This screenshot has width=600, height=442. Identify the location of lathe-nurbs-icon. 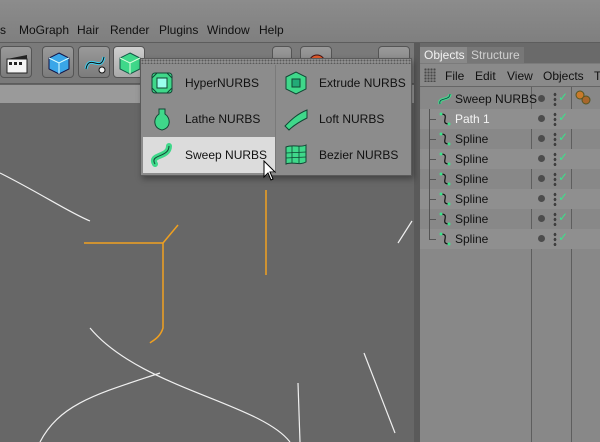
(162, 119).